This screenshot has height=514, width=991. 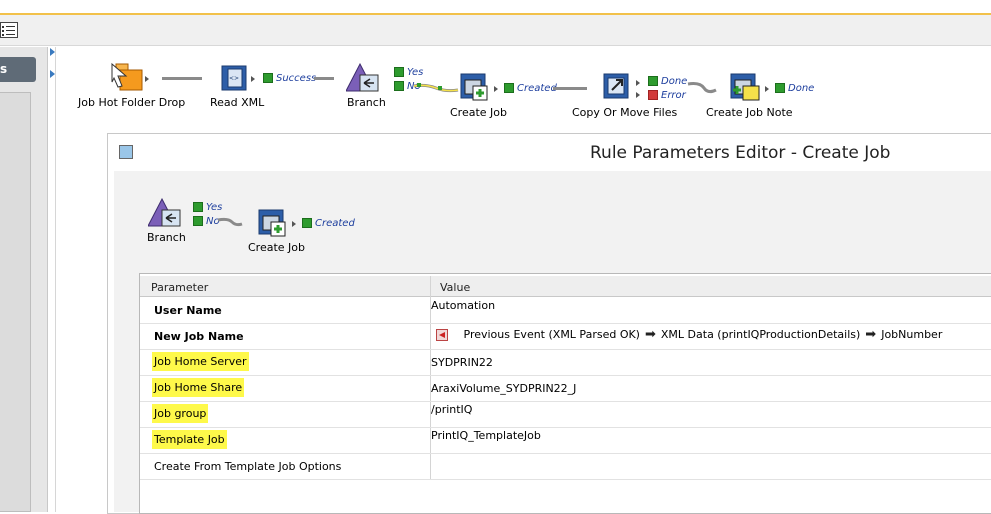 I want to click on param-value: /printIQ, so click(x=451, y=409).